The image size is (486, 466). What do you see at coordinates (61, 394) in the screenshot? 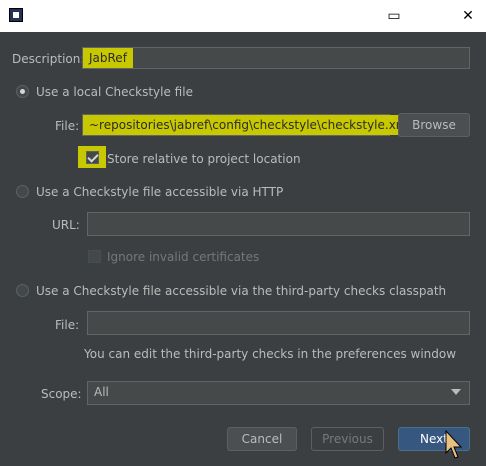
I see `scope-label: Scope:` at bounding box center [61, 394].